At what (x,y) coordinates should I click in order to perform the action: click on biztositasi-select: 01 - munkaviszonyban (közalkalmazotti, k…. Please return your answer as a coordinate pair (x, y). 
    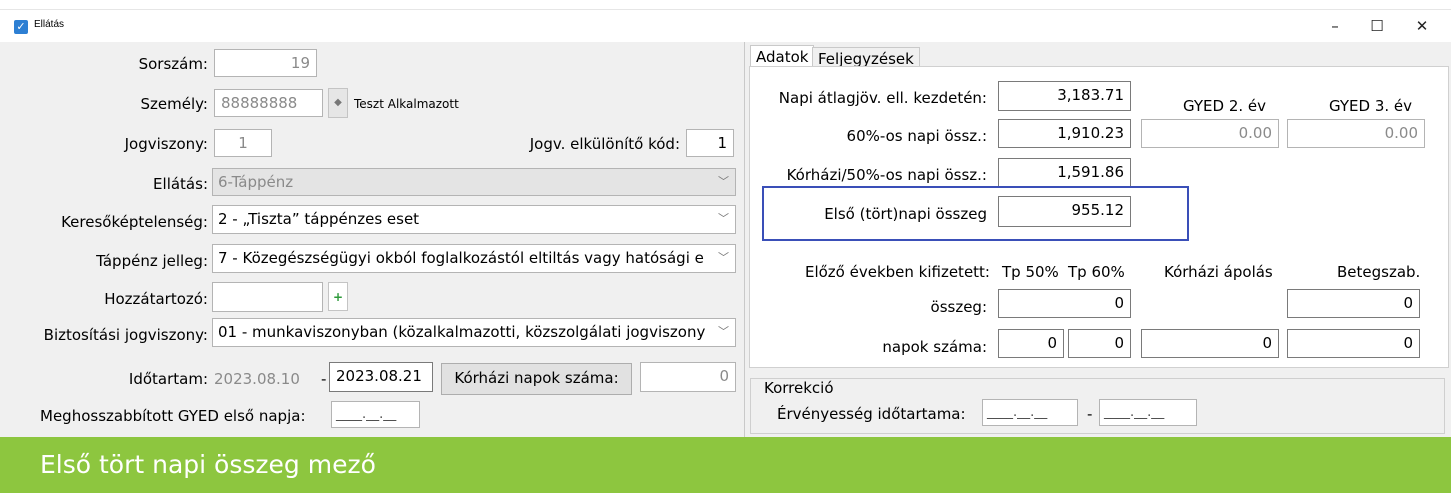
    Looking at the image, I should click on (474, 332).